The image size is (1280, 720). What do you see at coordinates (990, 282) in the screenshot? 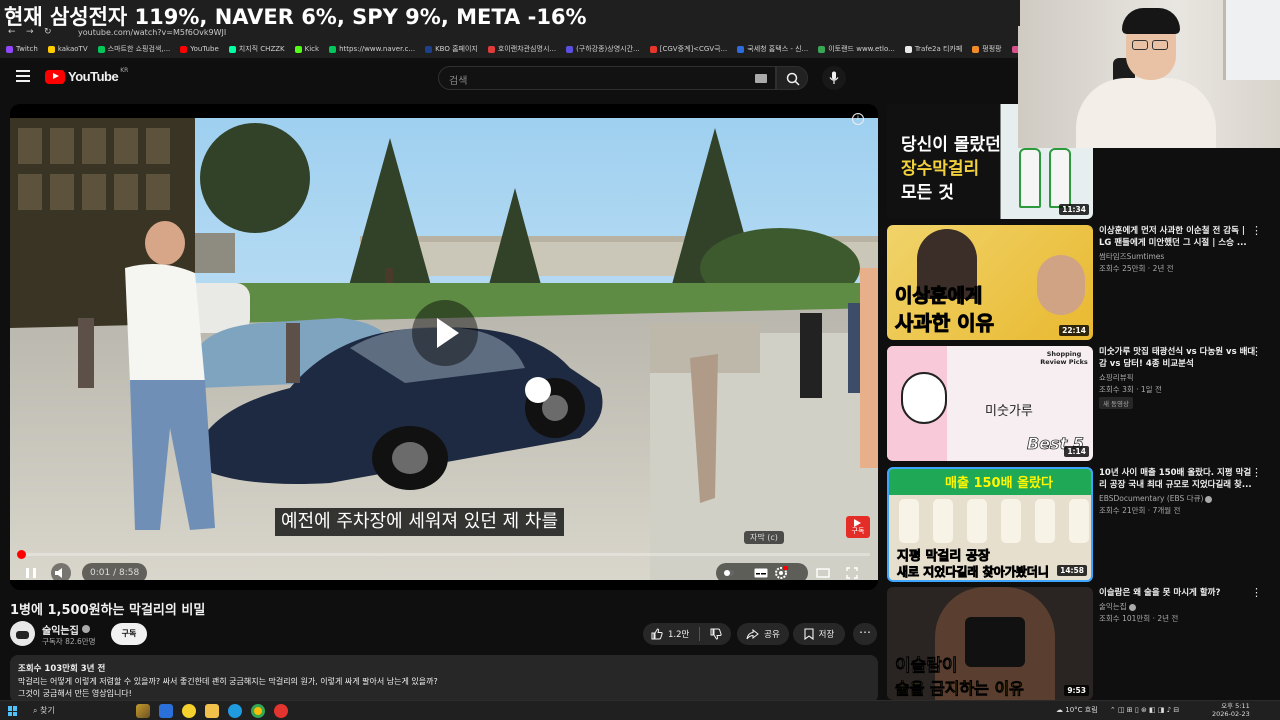
I see `recommendation-thumbnail: 이상훈에게 사과한 이유 22:14` at bounding box center [990, 282].